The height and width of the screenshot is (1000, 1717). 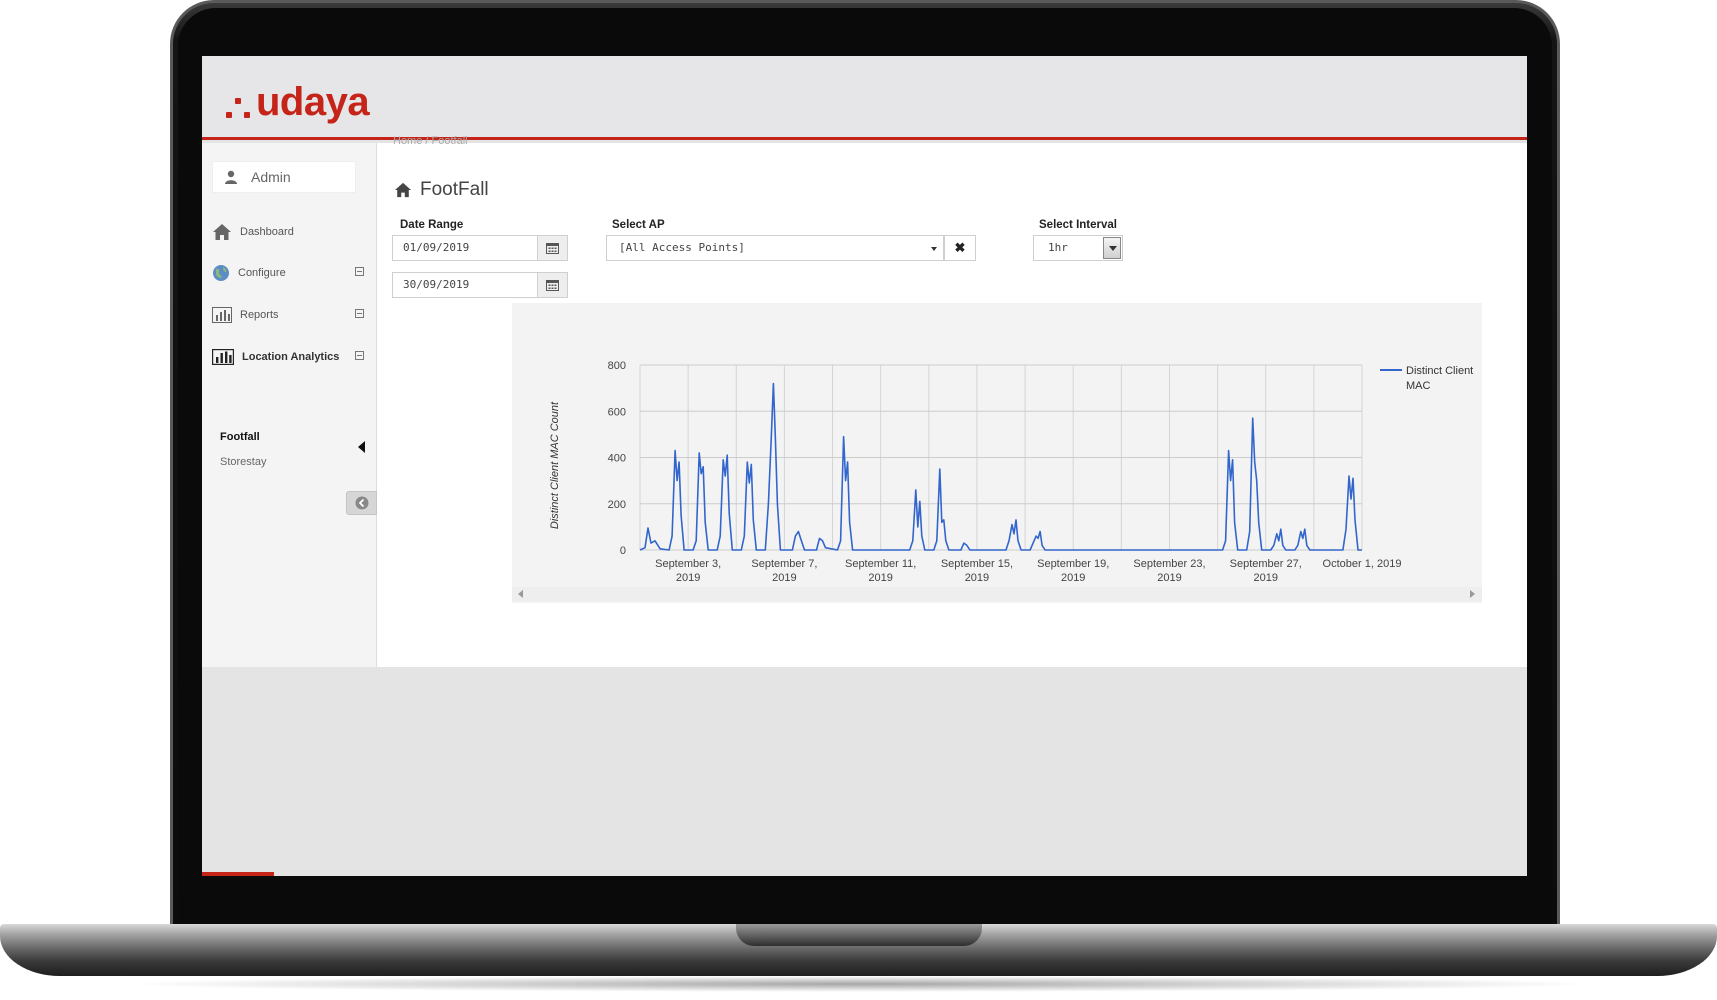 I want to click on laptop-notch, so click(x=859, y=935).